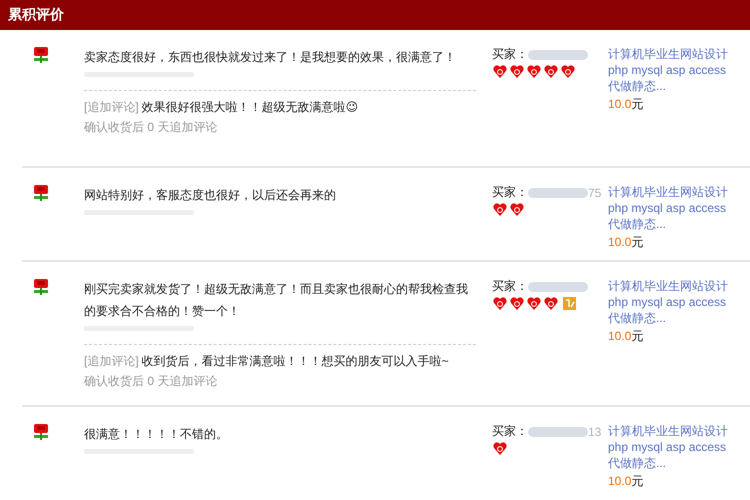  Describe the element at coordinates (569, 303) in the screenshot. I see `level-badge-icon` at that location.